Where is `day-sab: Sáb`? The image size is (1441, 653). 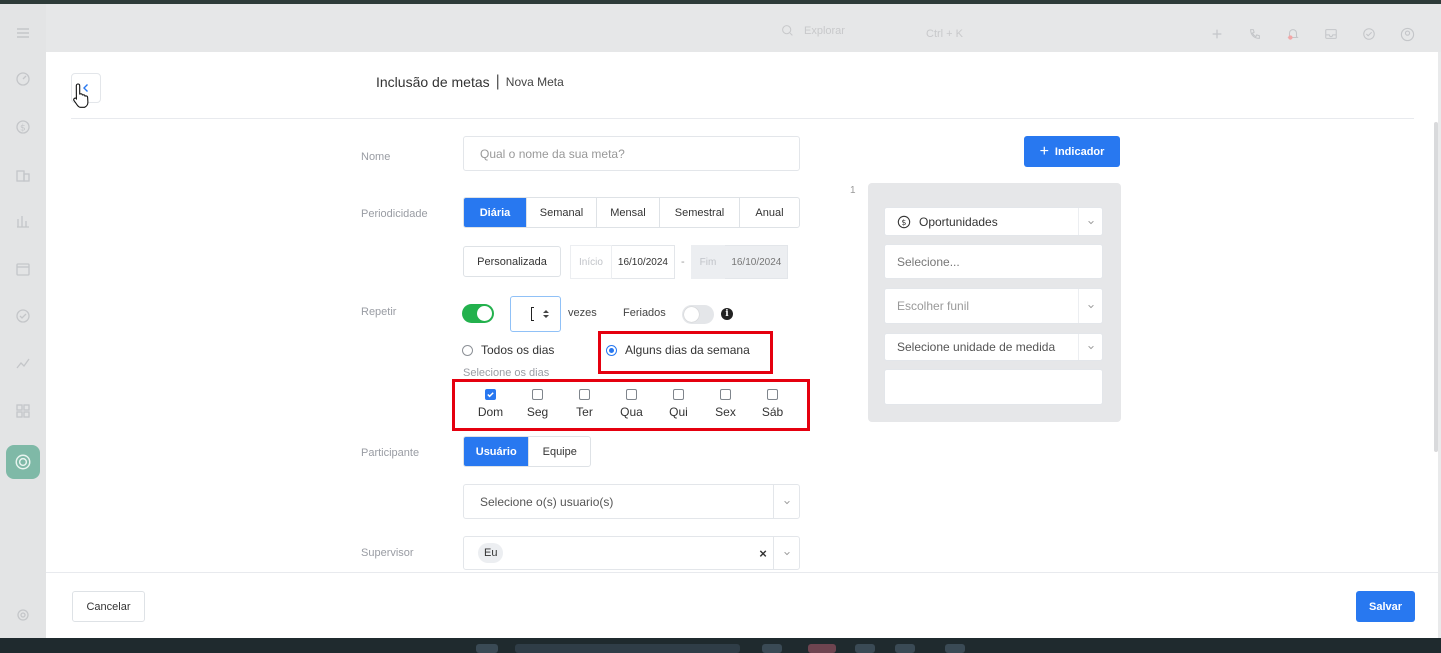 day-sab: Sáb is located at coordinates (772, 404).